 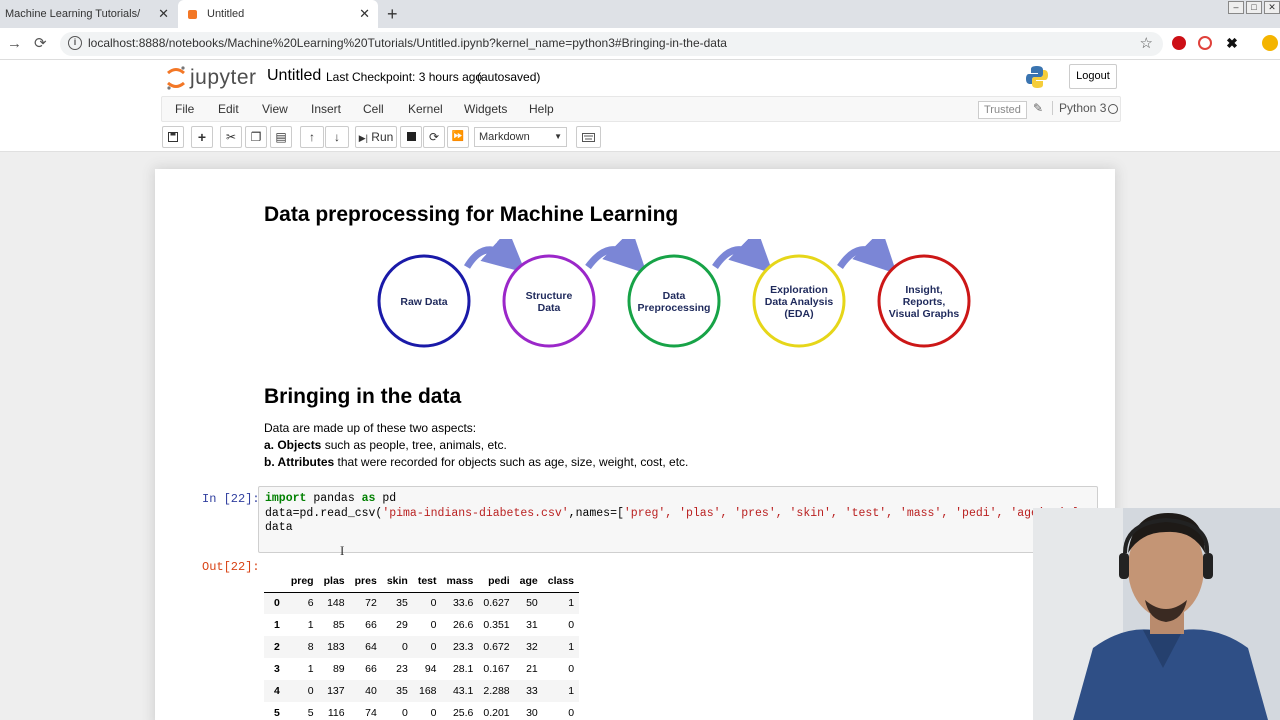 I want to click on logout-button: Logout, so click(x=1093, y=76).